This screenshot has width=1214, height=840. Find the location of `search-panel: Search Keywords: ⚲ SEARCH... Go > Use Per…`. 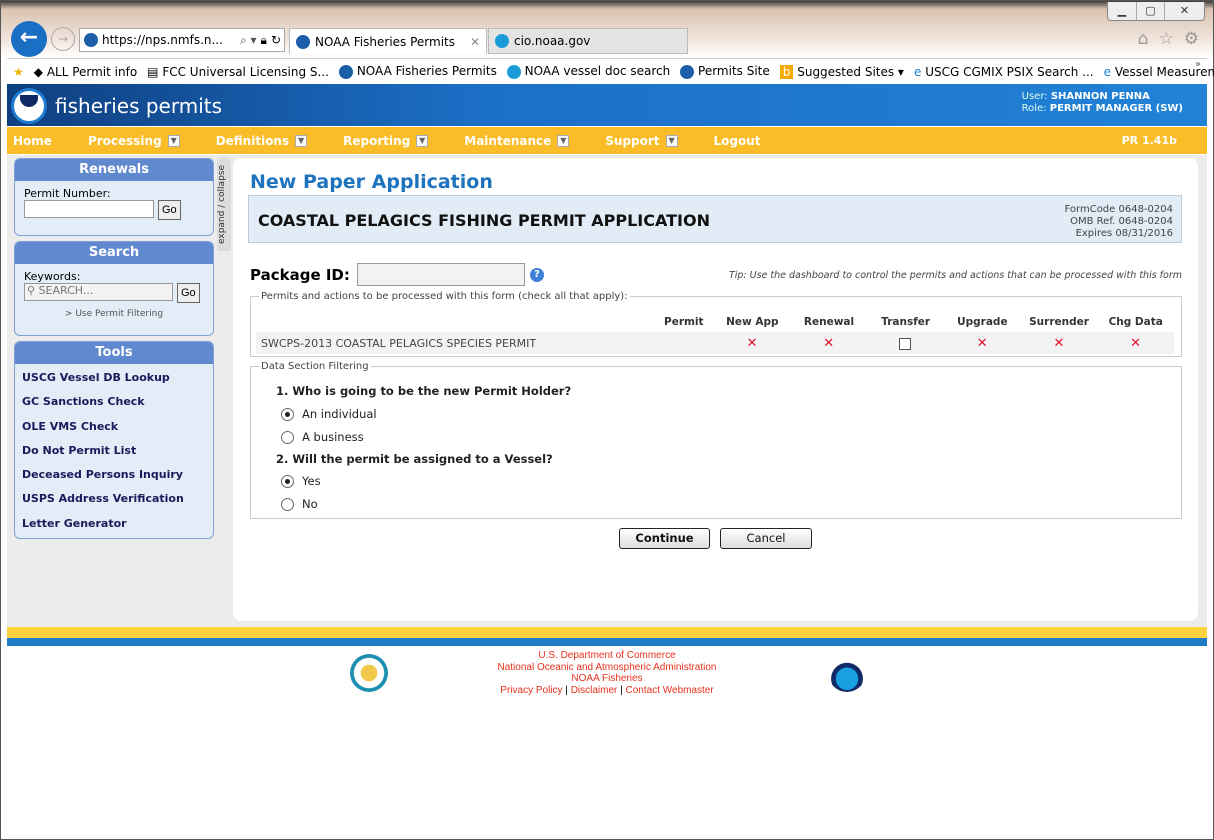

search-panel: Search Keywords: ⚲ SEARCH... Go > Use Per… is located at coordinates (114, 288).